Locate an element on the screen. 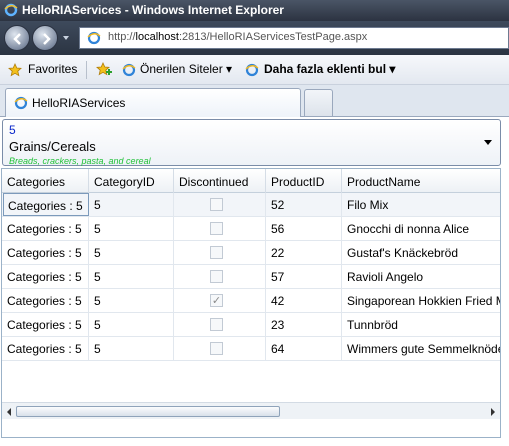 The width and height of the screenshot is (509, 446). ie-icon is located at coordinates (11, 10).